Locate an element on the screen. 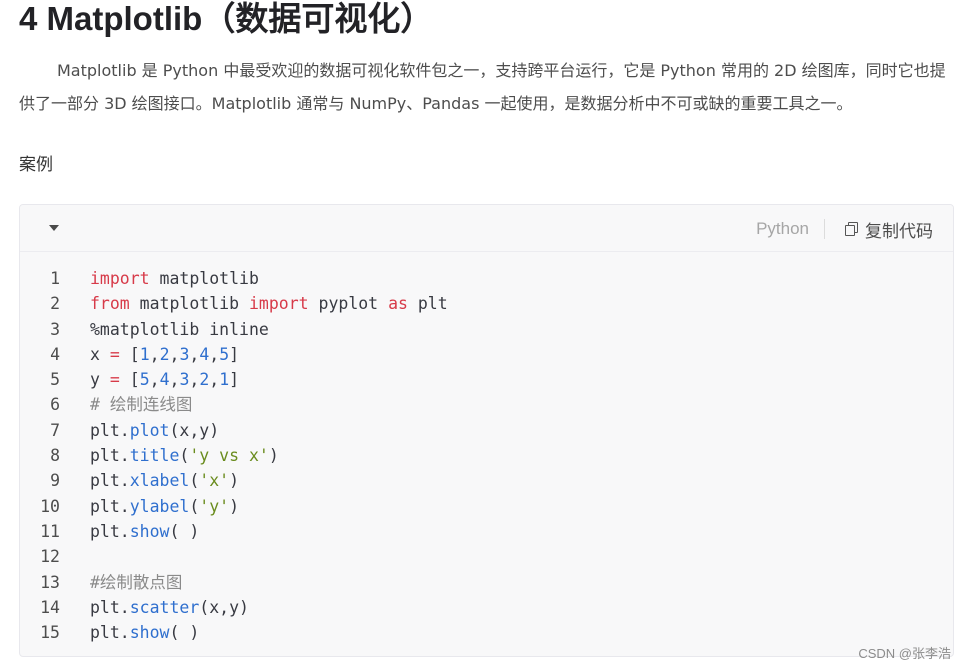 The height and width of the screenshot is (670, 965). caret-down-icon is located at coordinates (54, 228).